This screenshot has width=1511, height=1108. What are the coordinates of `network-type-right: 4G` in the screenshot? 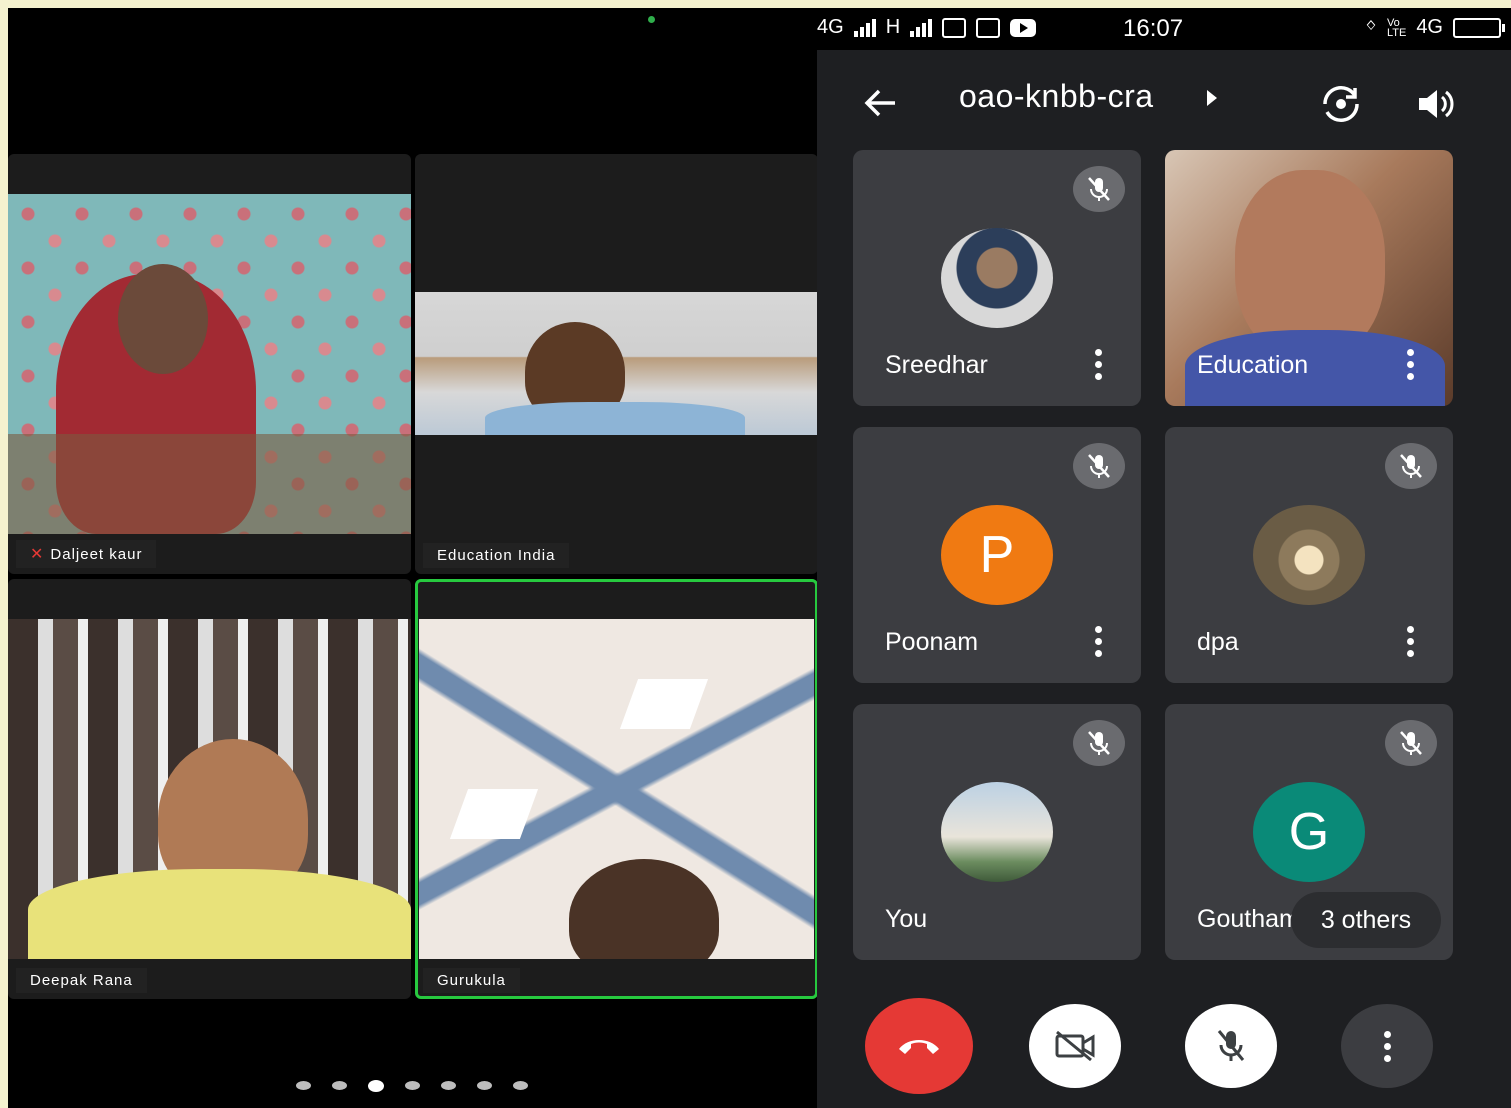 It's located at (1429, 27).